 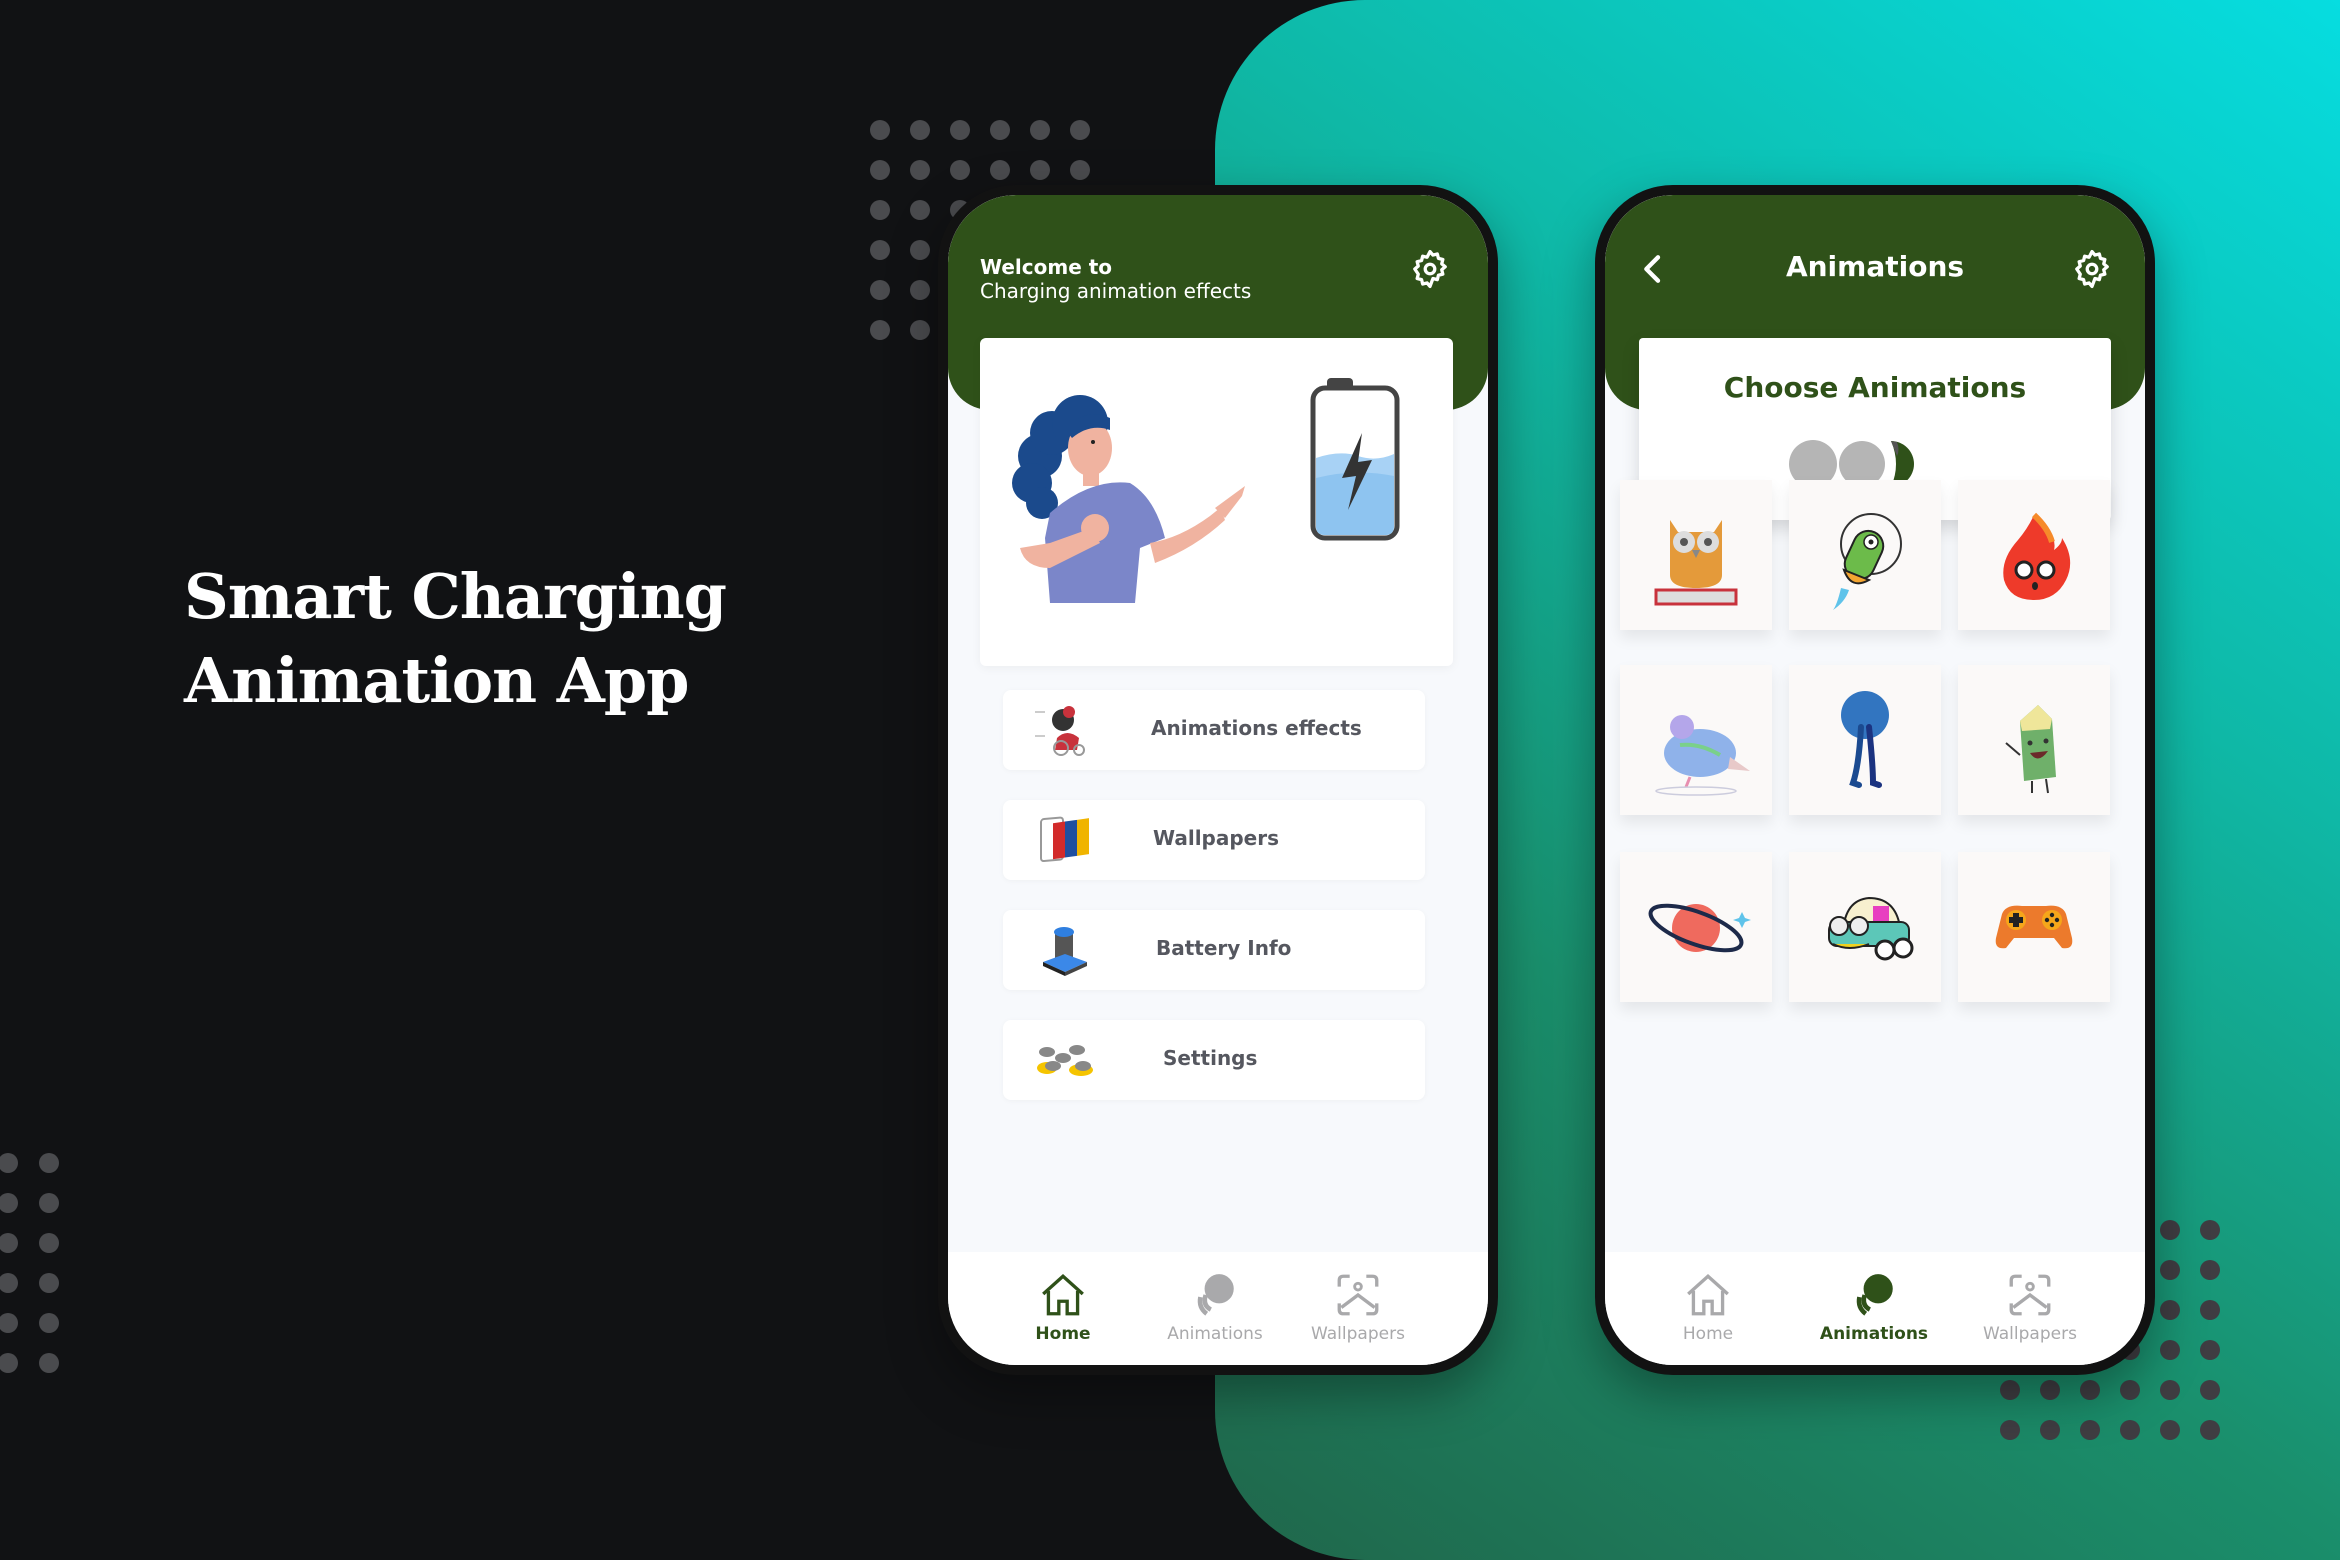 I want to click on menu-label: Wallpapers, so click(x=1216, y=838).